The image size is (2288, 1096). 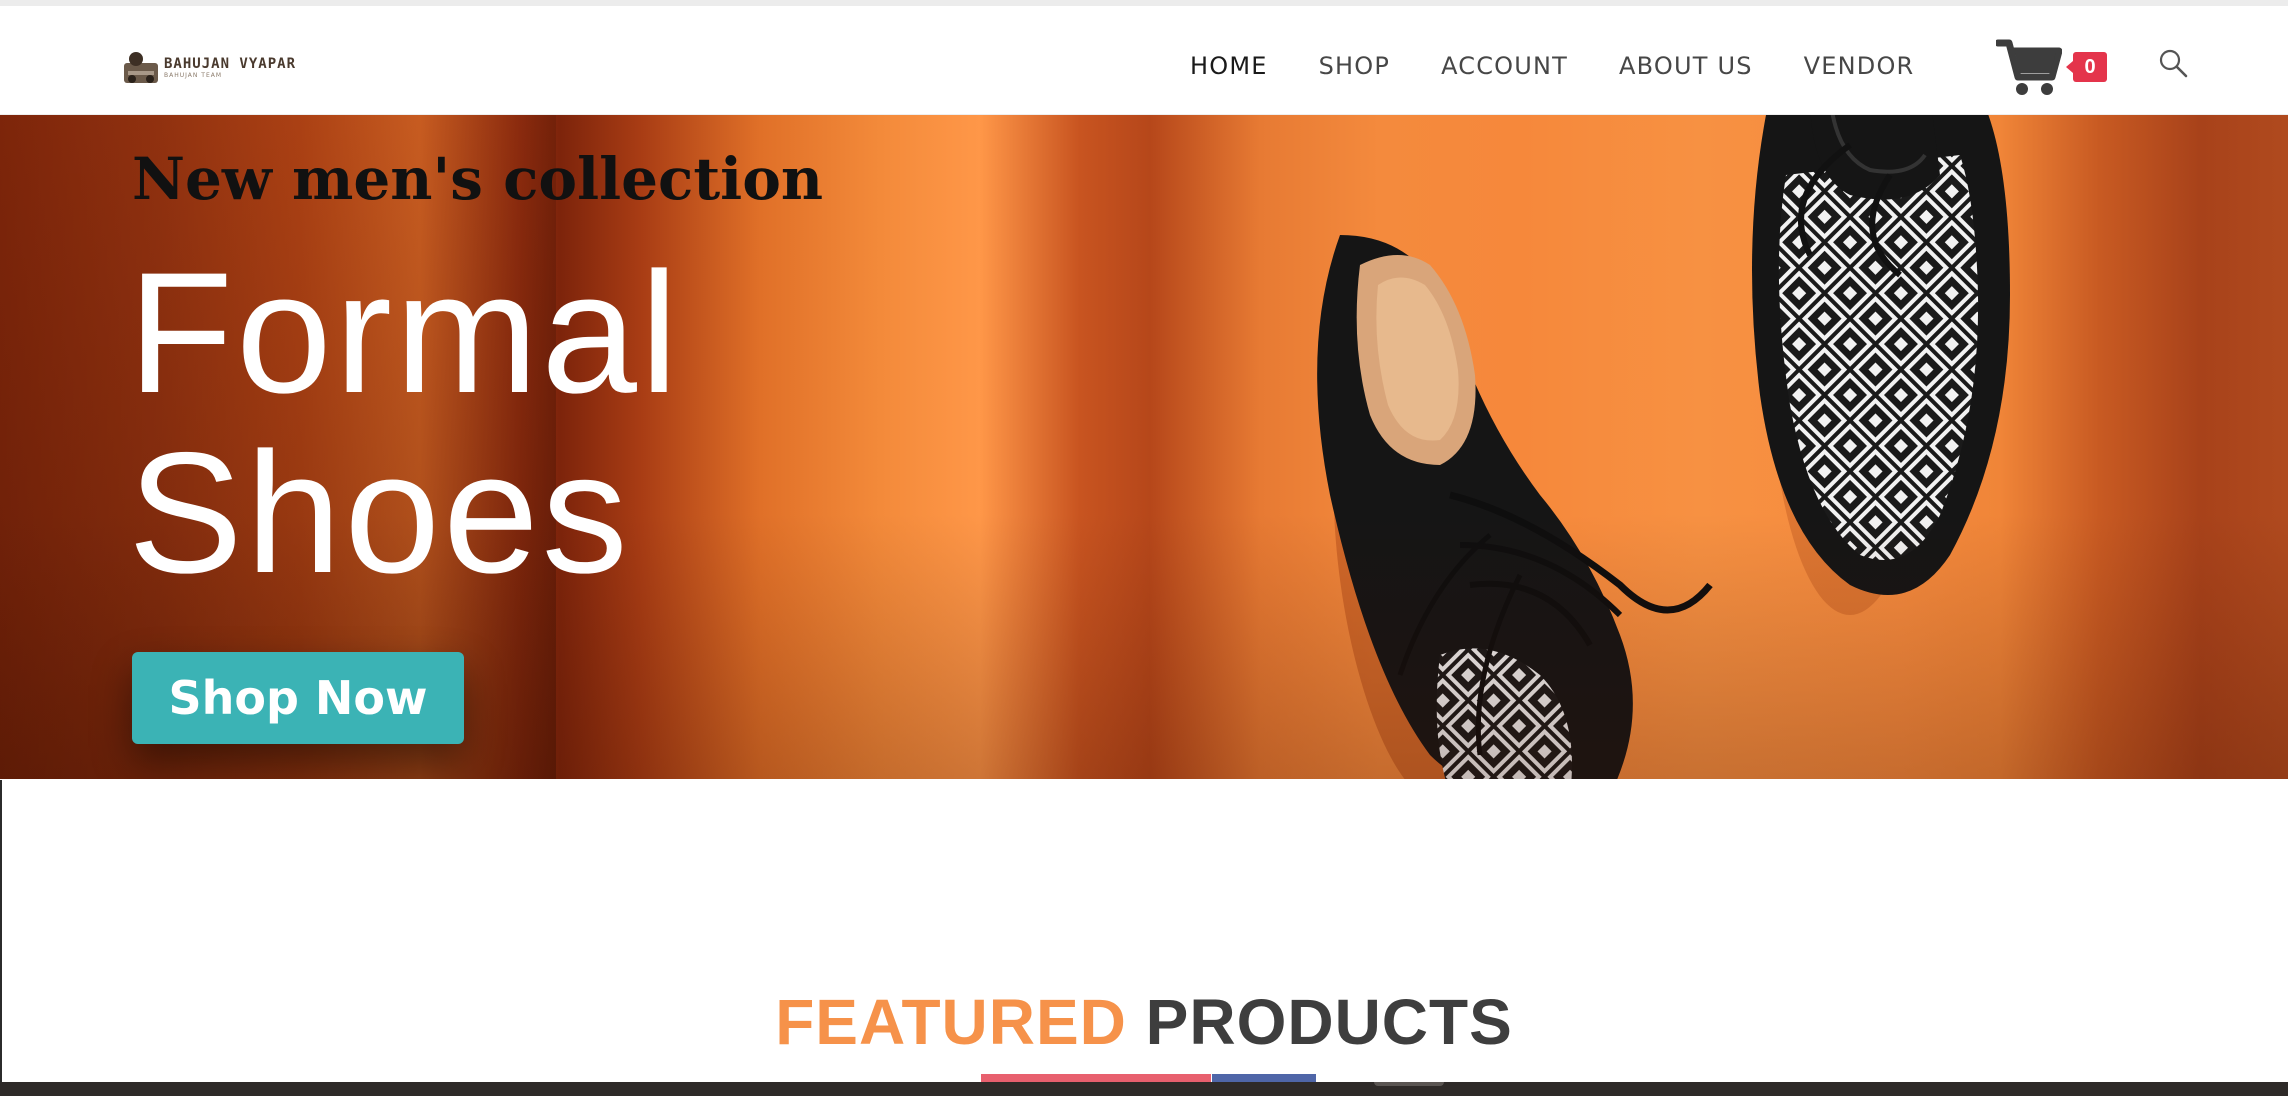 What do you see at coordinates (1686, 66) in the screenshot?
I see `nav-item-about-us: ABOUT US` at bounding box center [1686, 66].